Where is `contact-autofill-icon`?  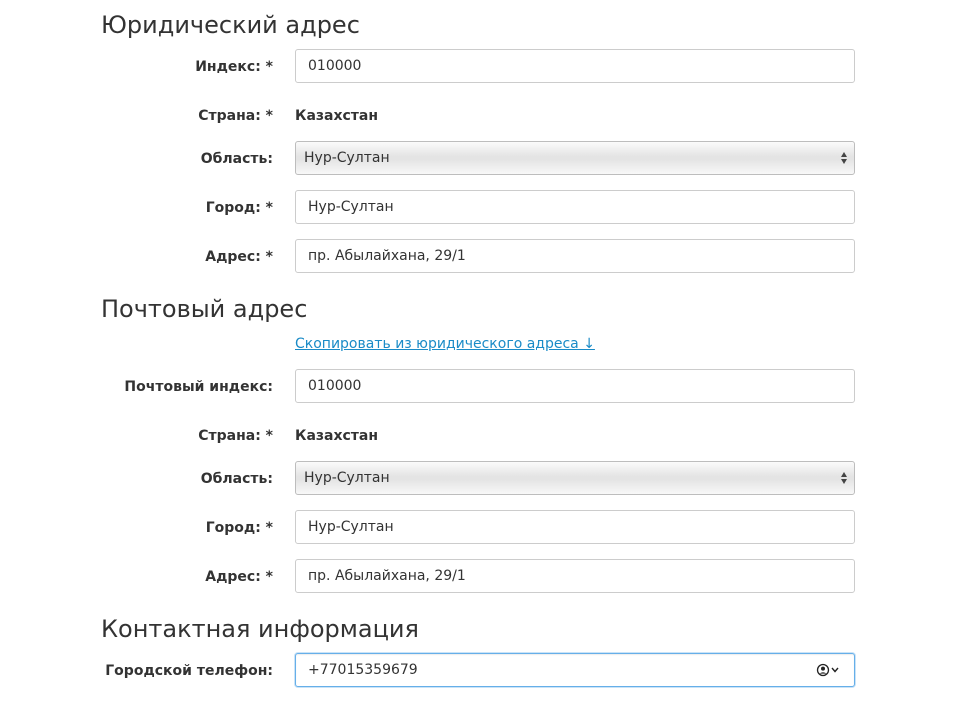
contact-autofill-icon is located at coordinates (829, 670).